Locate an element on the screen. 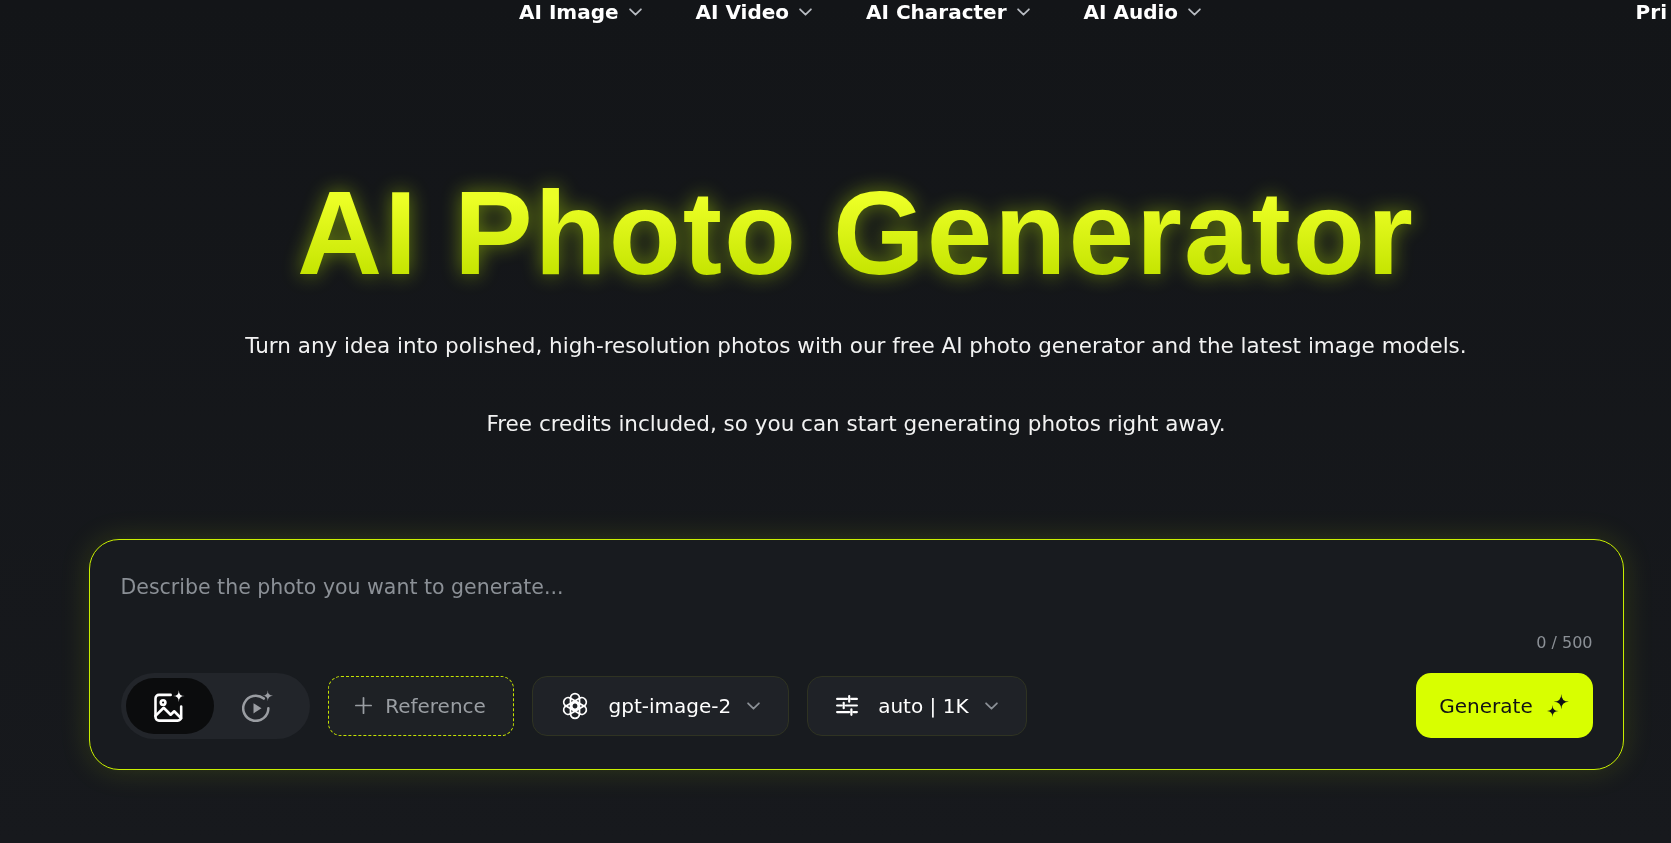 The width and height of the screenshot is (1671, 843). plus-icon is located at coordinates (364, 706).